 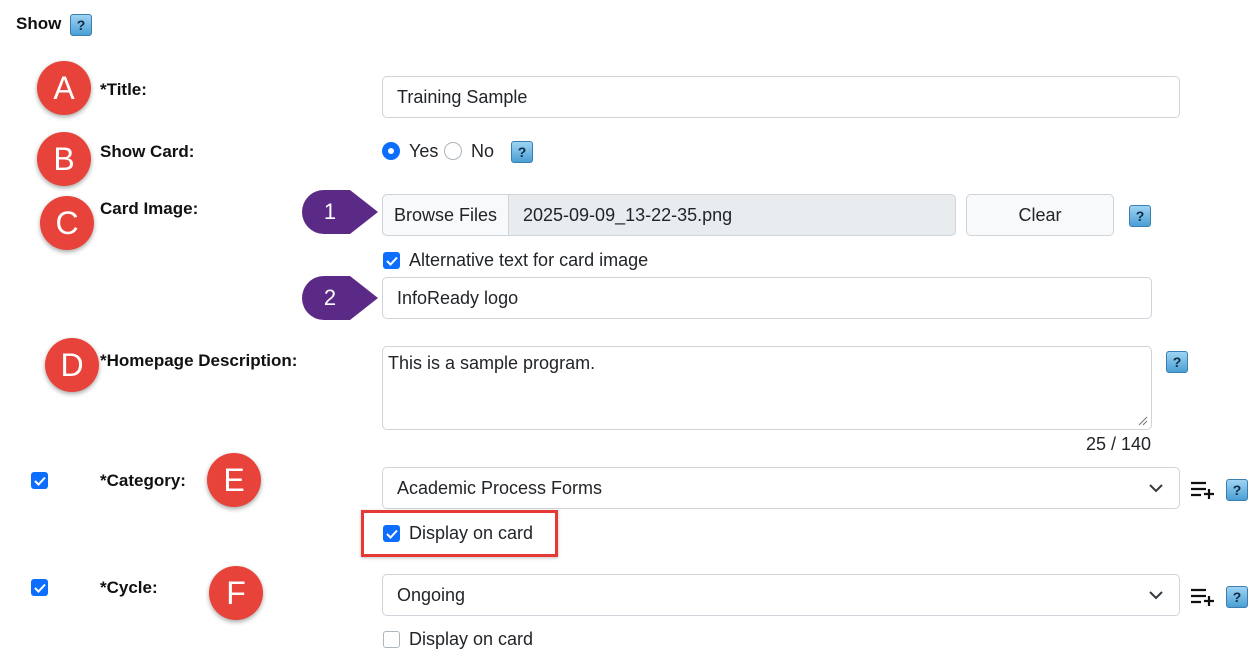 What do you see at coordinates (123, 89) in the screenshot?
I see `title-label: *Title:` at bounding box center [123, 89].